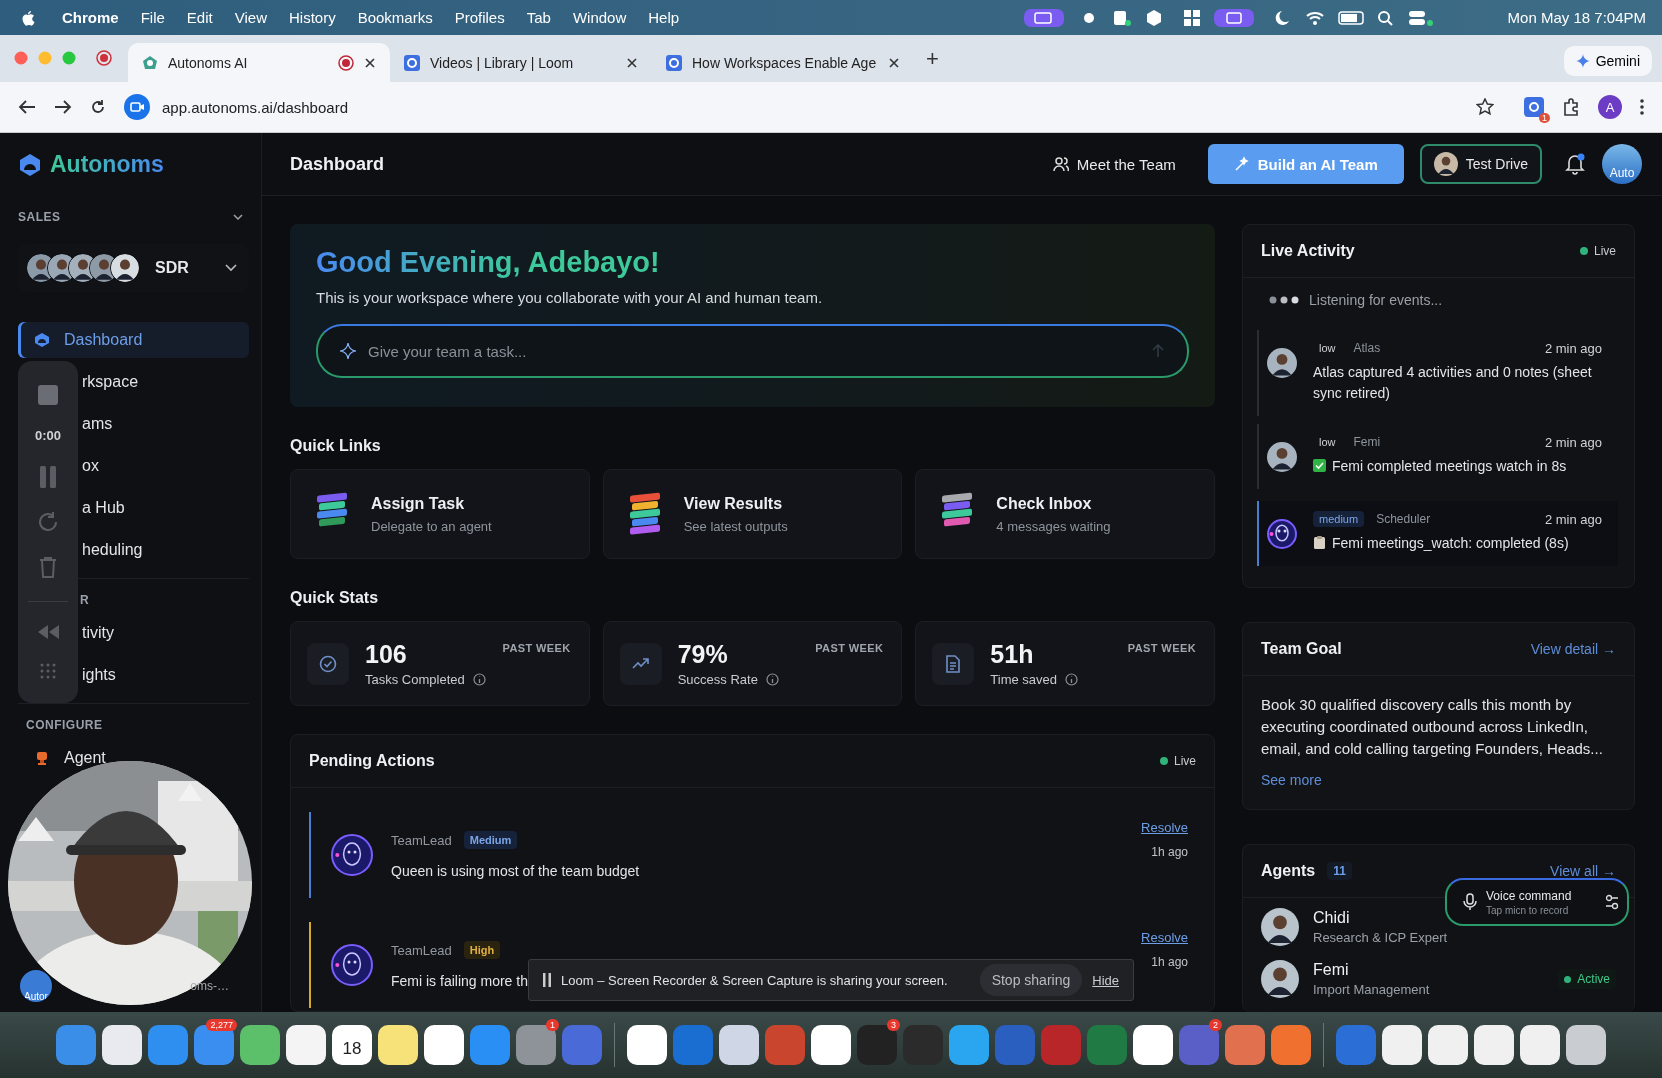 Image resolution: width=1662 pixels, height=1078 pixels. What do you see at coordinates (1612, 902) in the screenshot?
I see `sliders-icon` at bounding box center [1612, 902].